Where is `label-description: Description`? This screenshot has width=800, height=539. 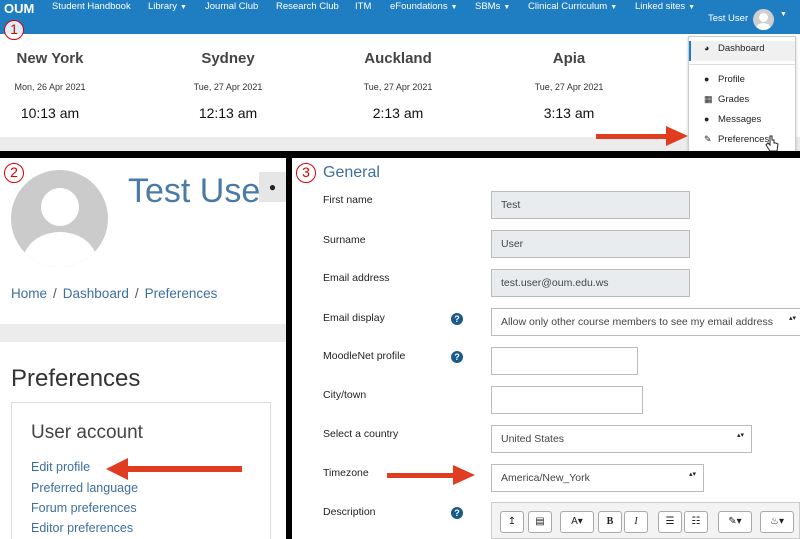 label-description: Description is located at coordinates (349, 512).